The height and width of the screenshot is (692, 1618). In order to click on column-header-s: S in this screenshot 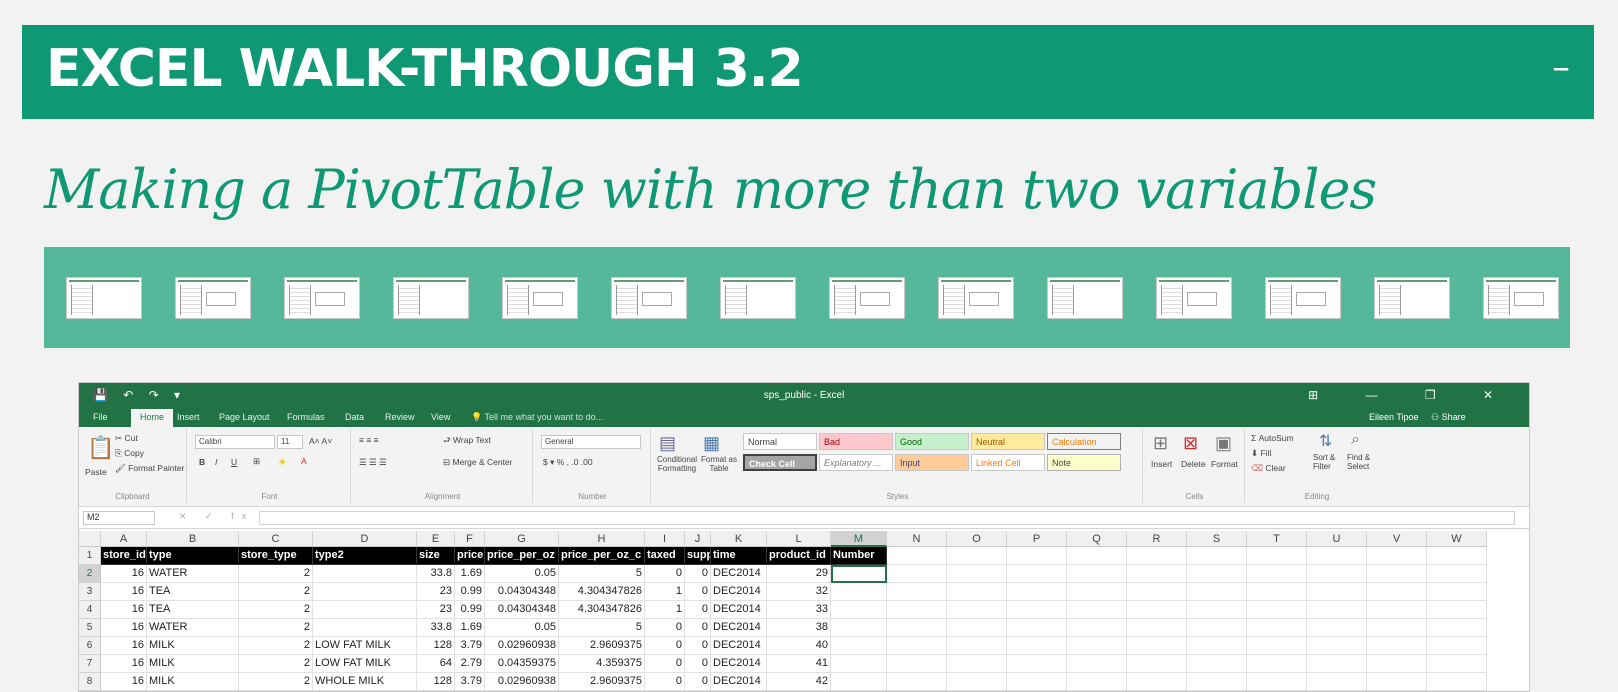, I will do `click(1217, 539)`.